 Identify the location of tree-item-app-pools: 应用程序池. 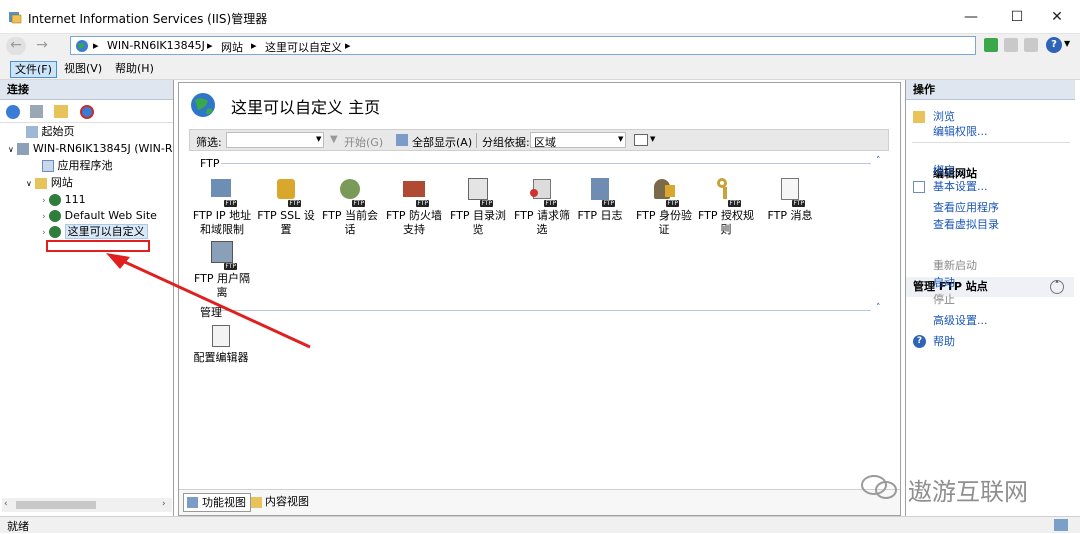
(77, 166).